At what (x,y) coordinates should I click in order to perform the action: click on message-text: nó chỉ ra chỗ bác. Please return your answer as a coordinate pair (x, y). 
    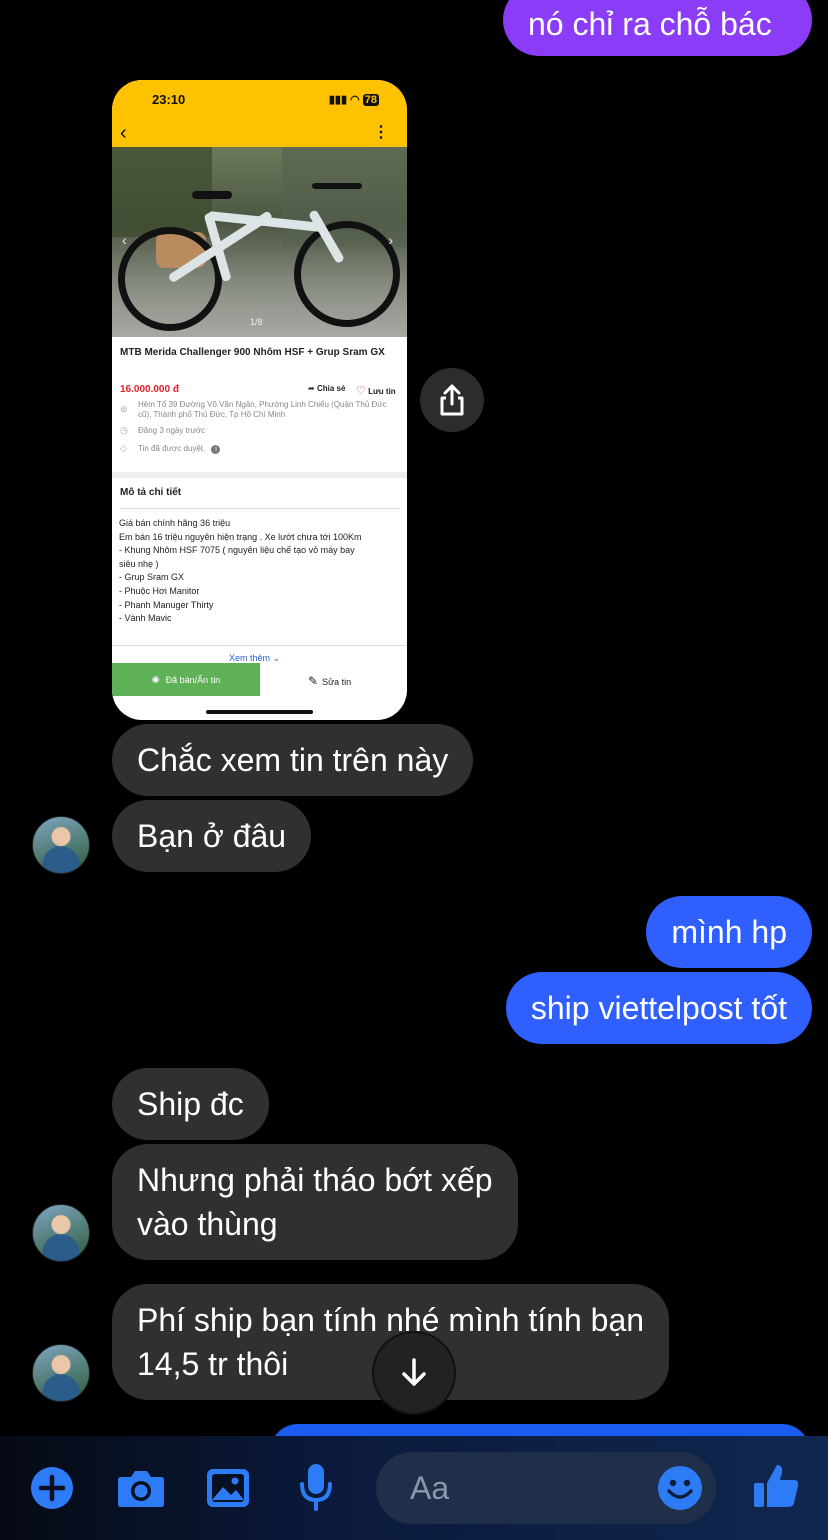
    Looking at the image, I should click on (650, 24).